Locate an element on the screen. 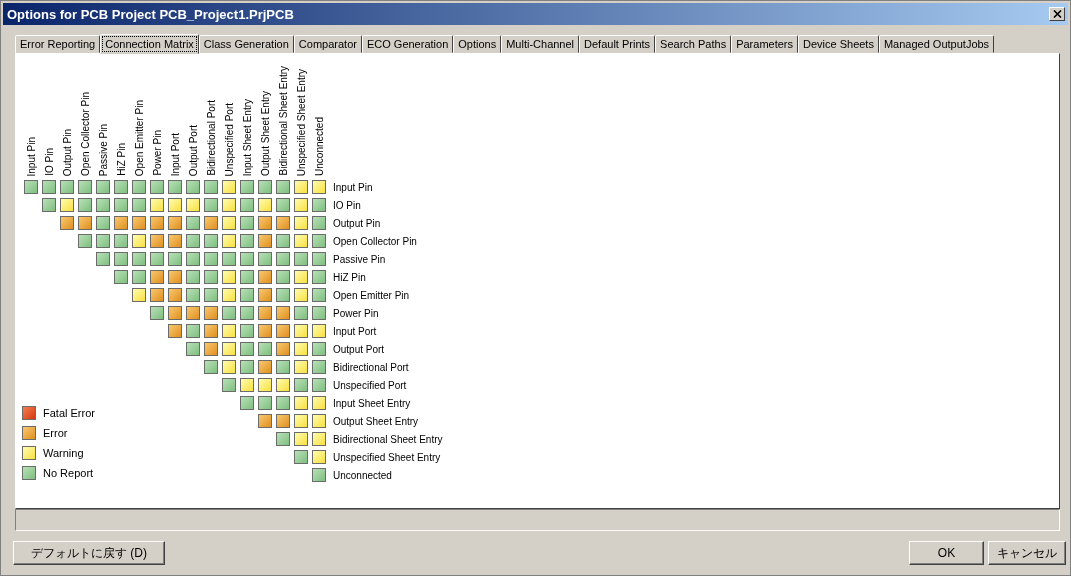 Image resolution: width=1071 pixels, height=576 pixels. tab: ECO Generation is located at coordinates (407, 44).